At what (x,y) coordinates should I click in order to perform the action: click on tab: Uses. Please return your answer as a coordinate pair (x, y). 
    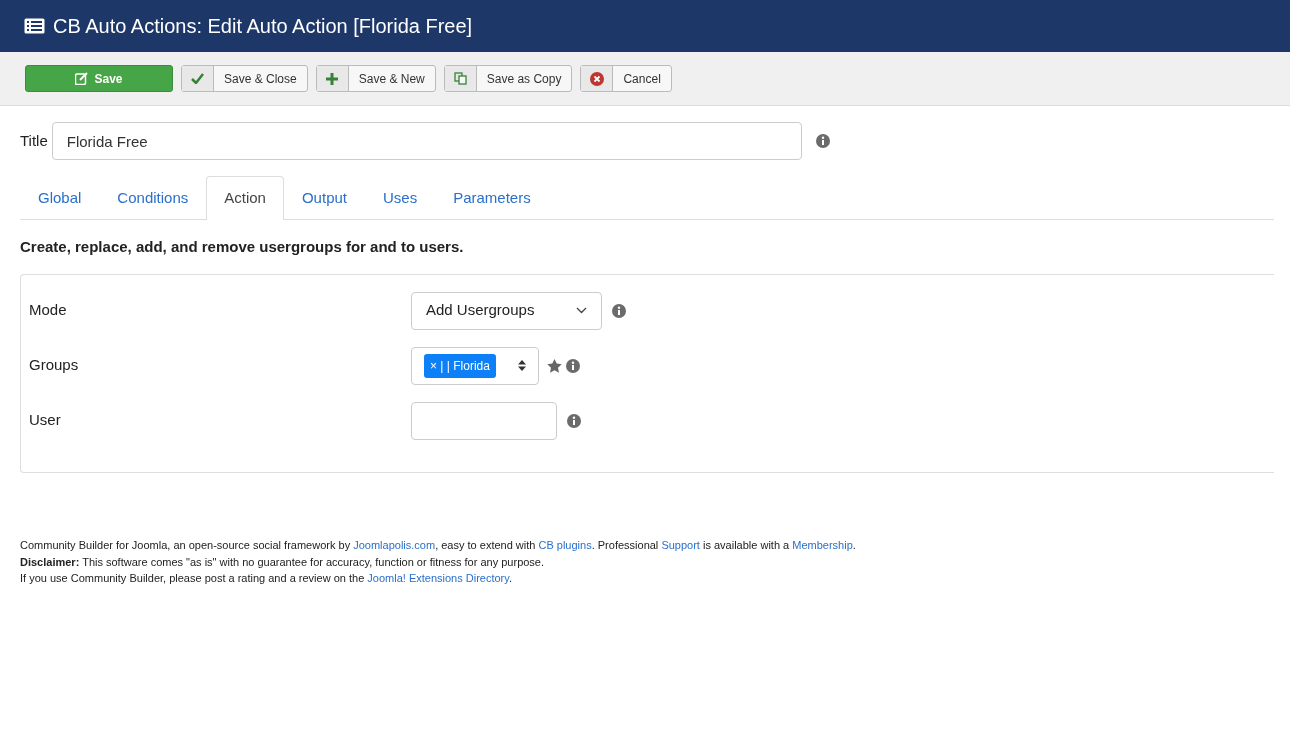
    Looking at the image, I should click on (400, 198).